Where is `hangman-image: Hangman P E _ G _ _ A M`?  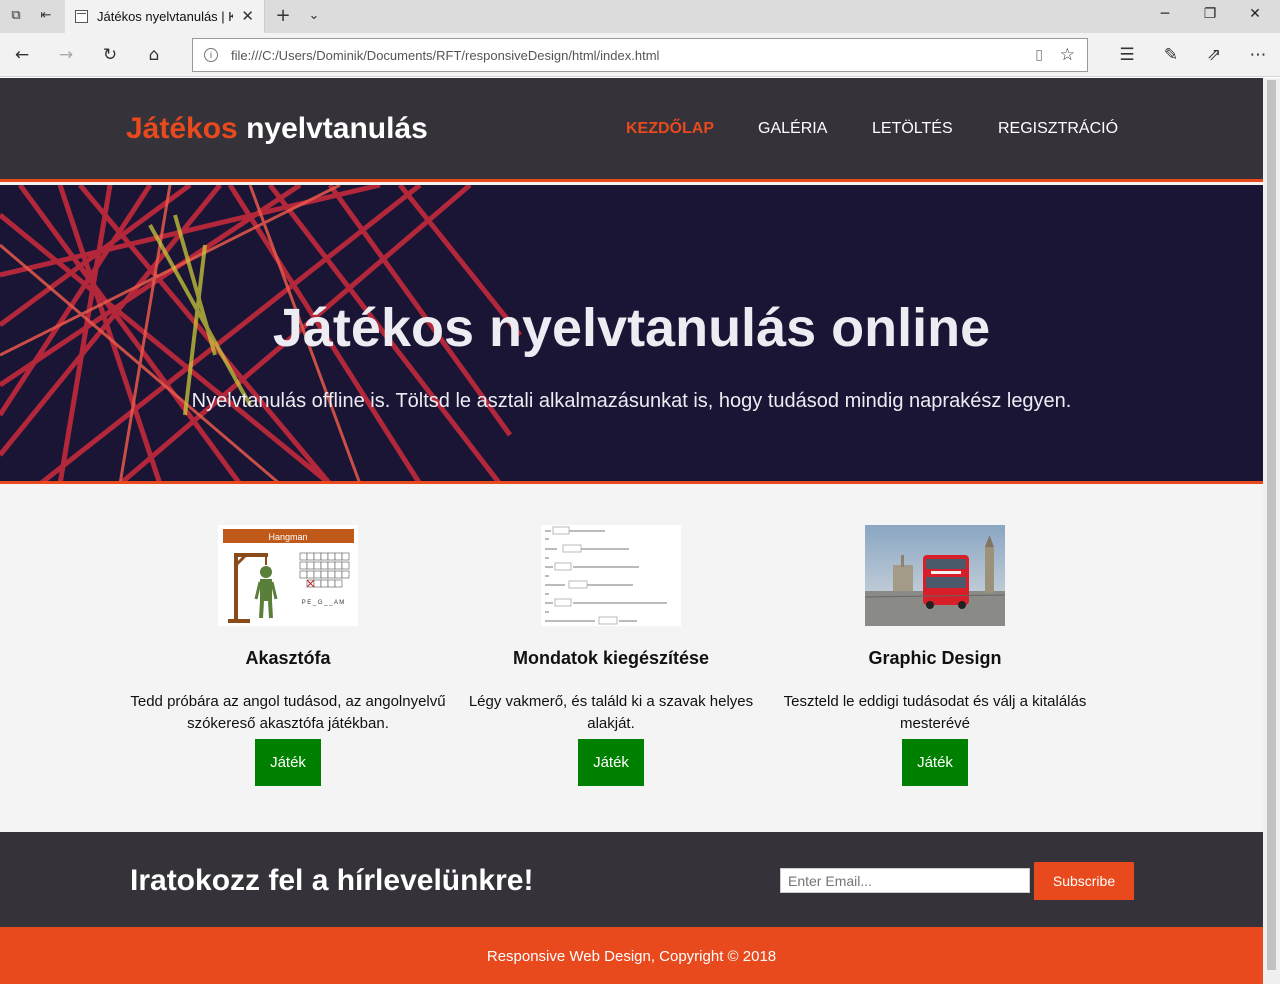
hangman-image: Hangman P E _ G _ _ A M is located at coordinates (288, 575).